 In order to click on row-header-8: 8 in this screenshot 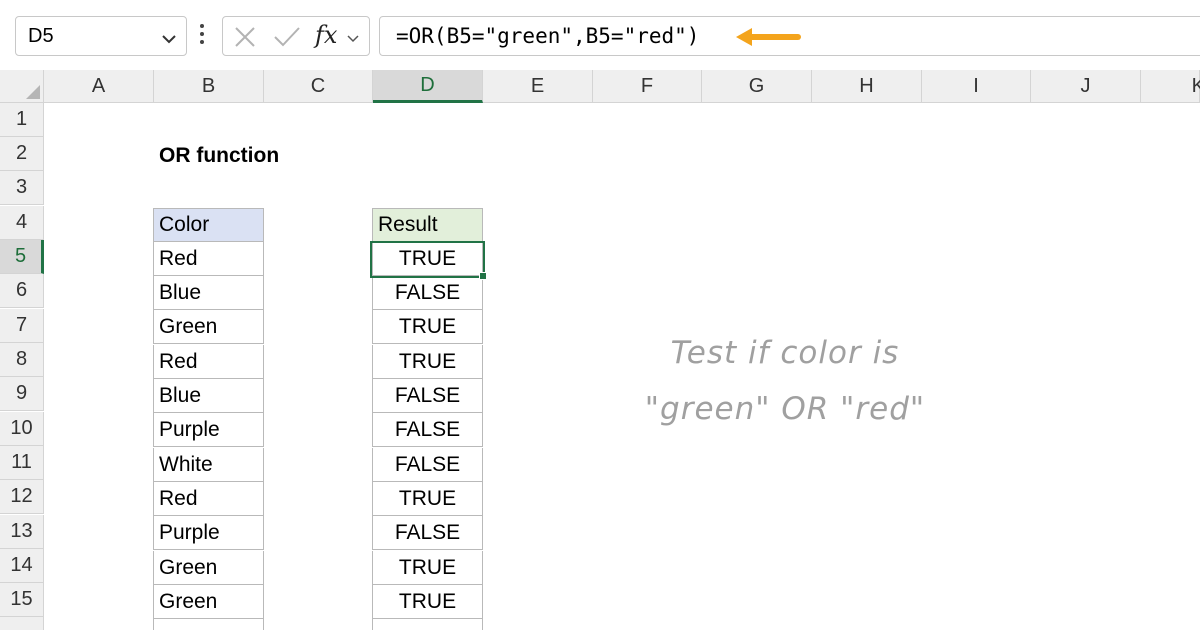, I will do `click(22, 360)`.